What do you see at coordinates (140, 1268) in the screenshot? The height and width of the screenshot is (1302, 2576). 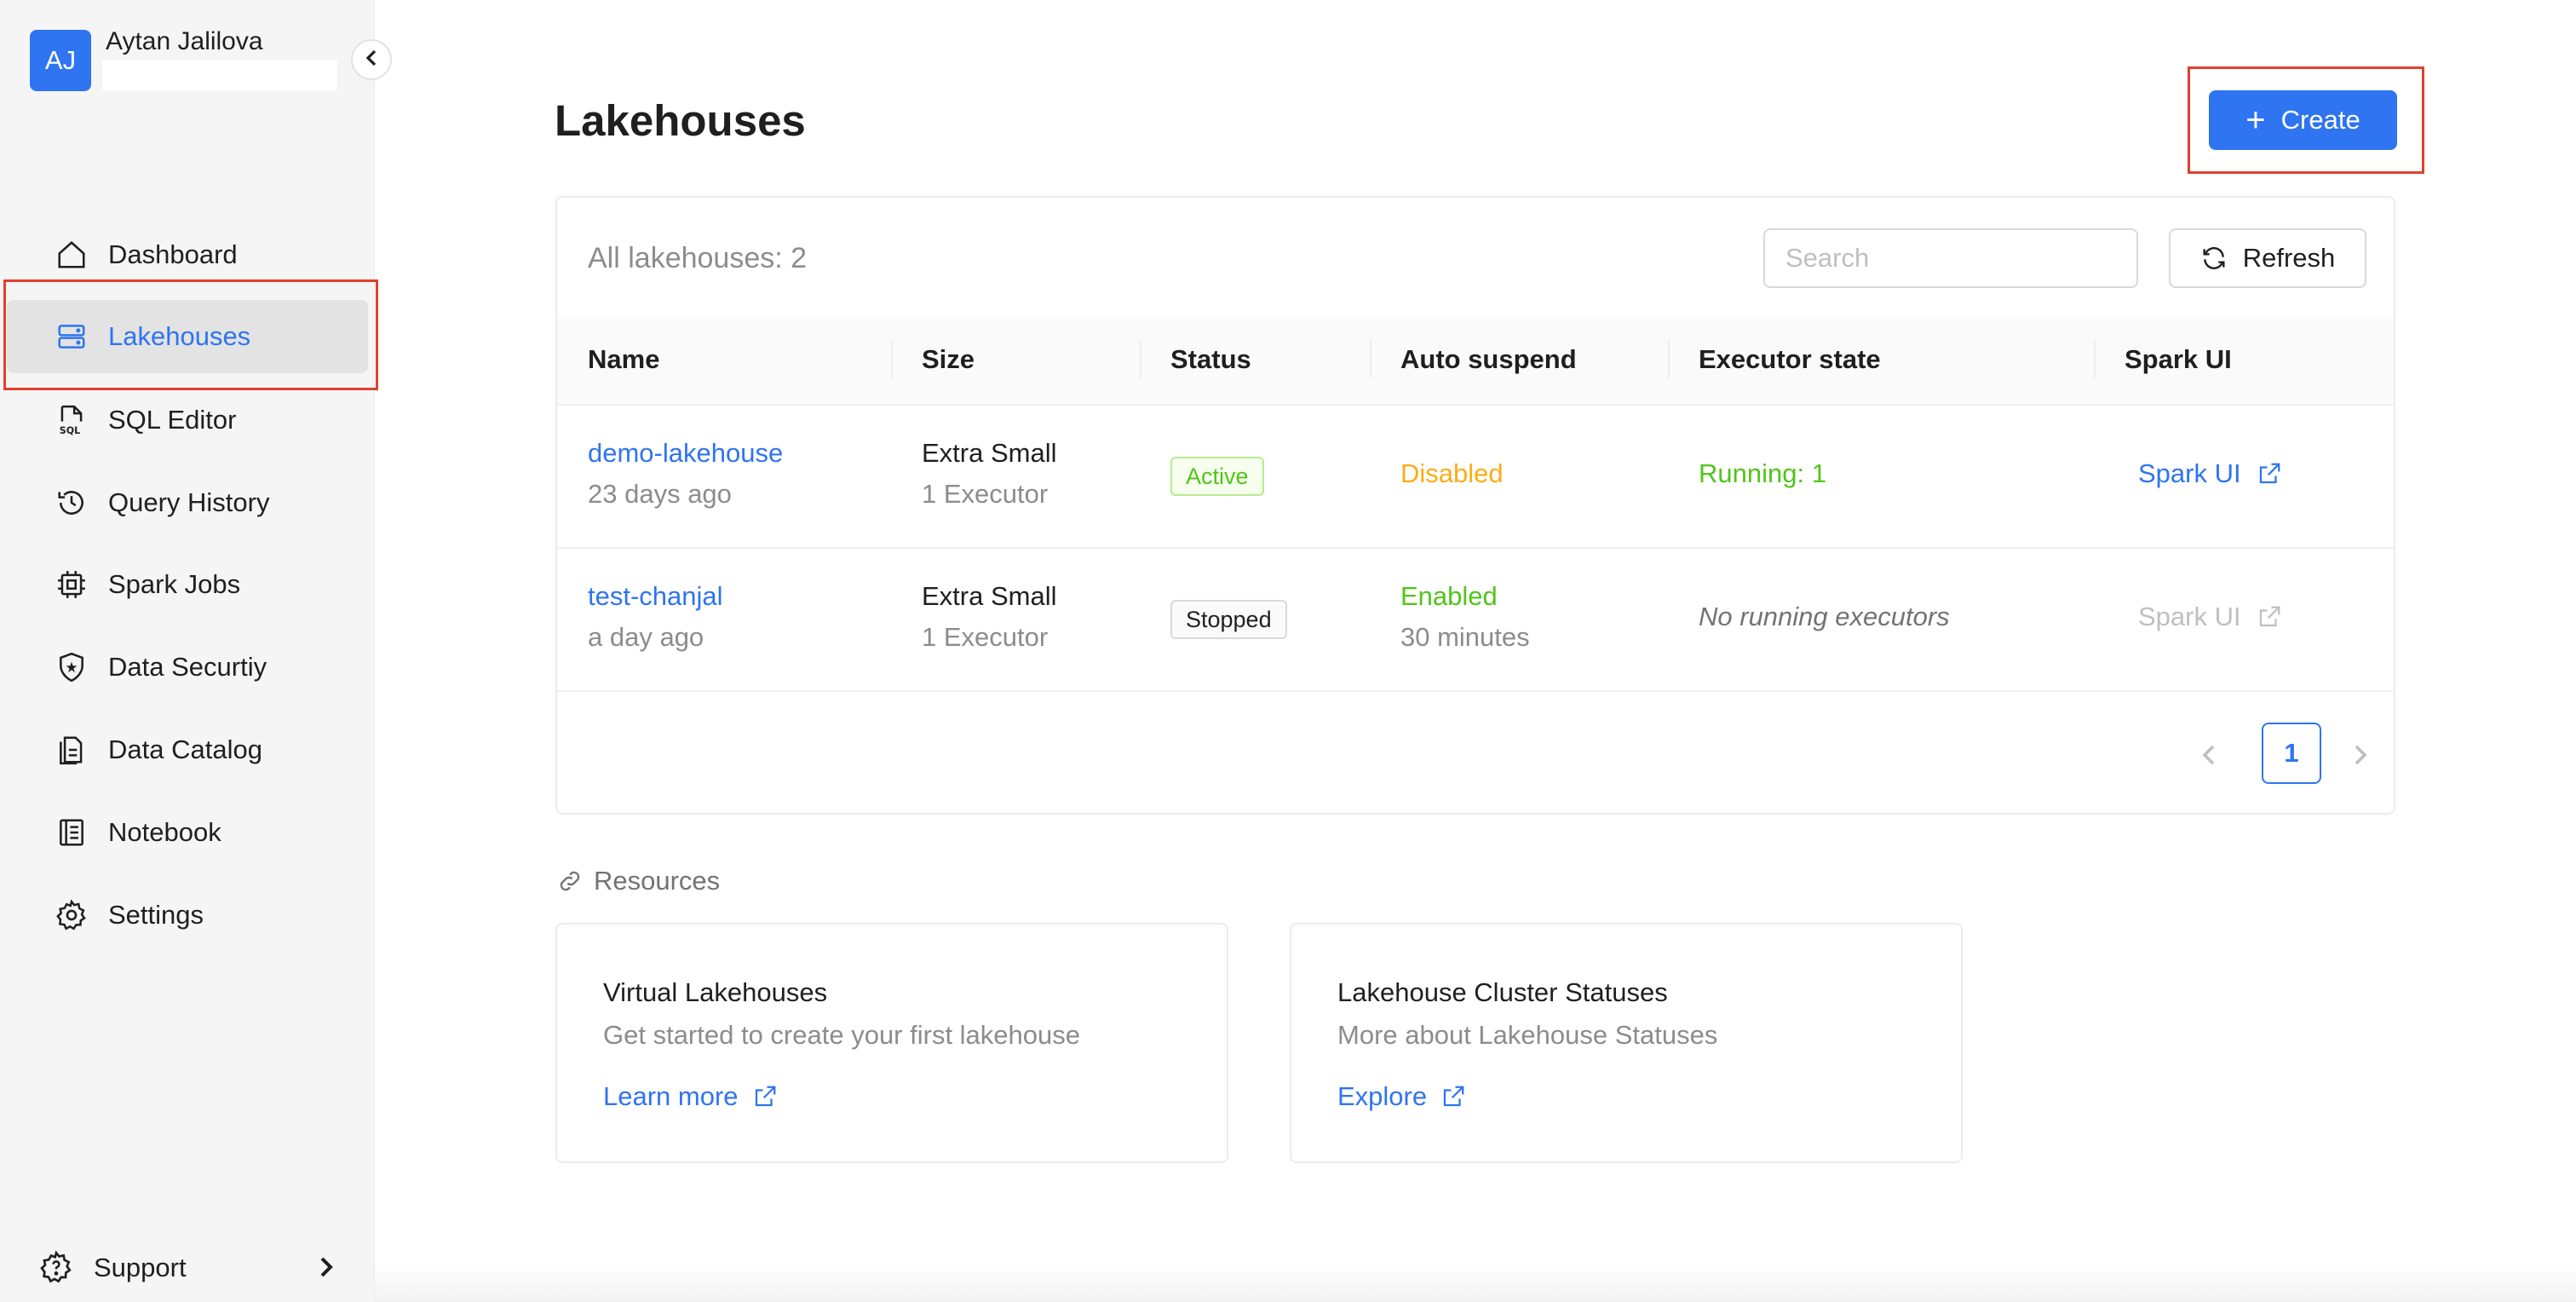 I see `support-label: Support` at bounding box center [140, 1268].